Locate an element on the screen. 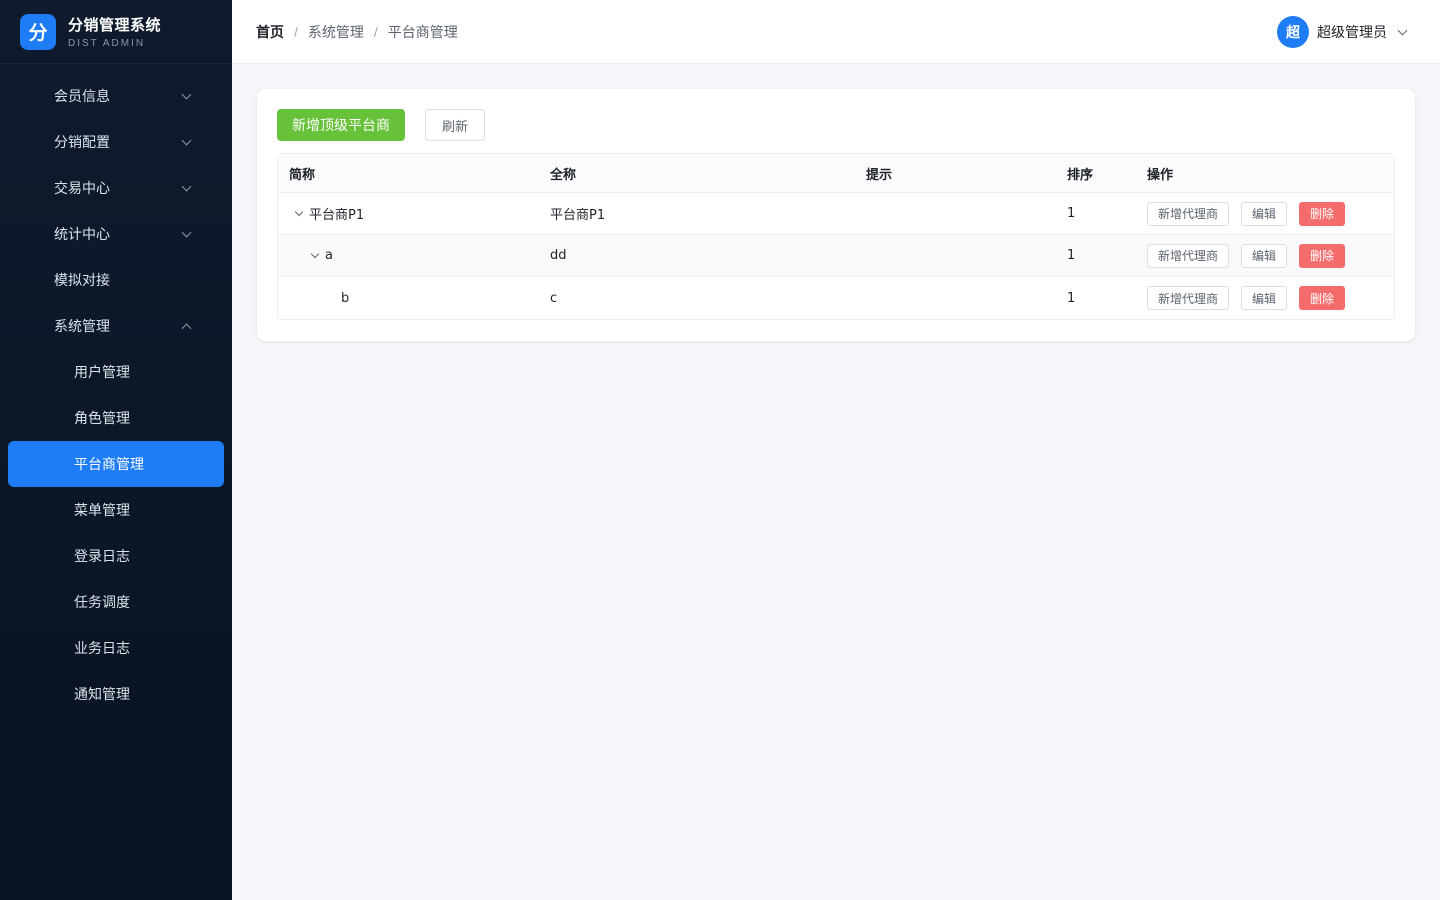 The height and width of the screenshot is (900, 1440). platform-table: 简称 全称 提示 排序 操作 平台商P1 平台商P1 1 新增代理商 编辑 删除 is located at coordinates (836, 236).